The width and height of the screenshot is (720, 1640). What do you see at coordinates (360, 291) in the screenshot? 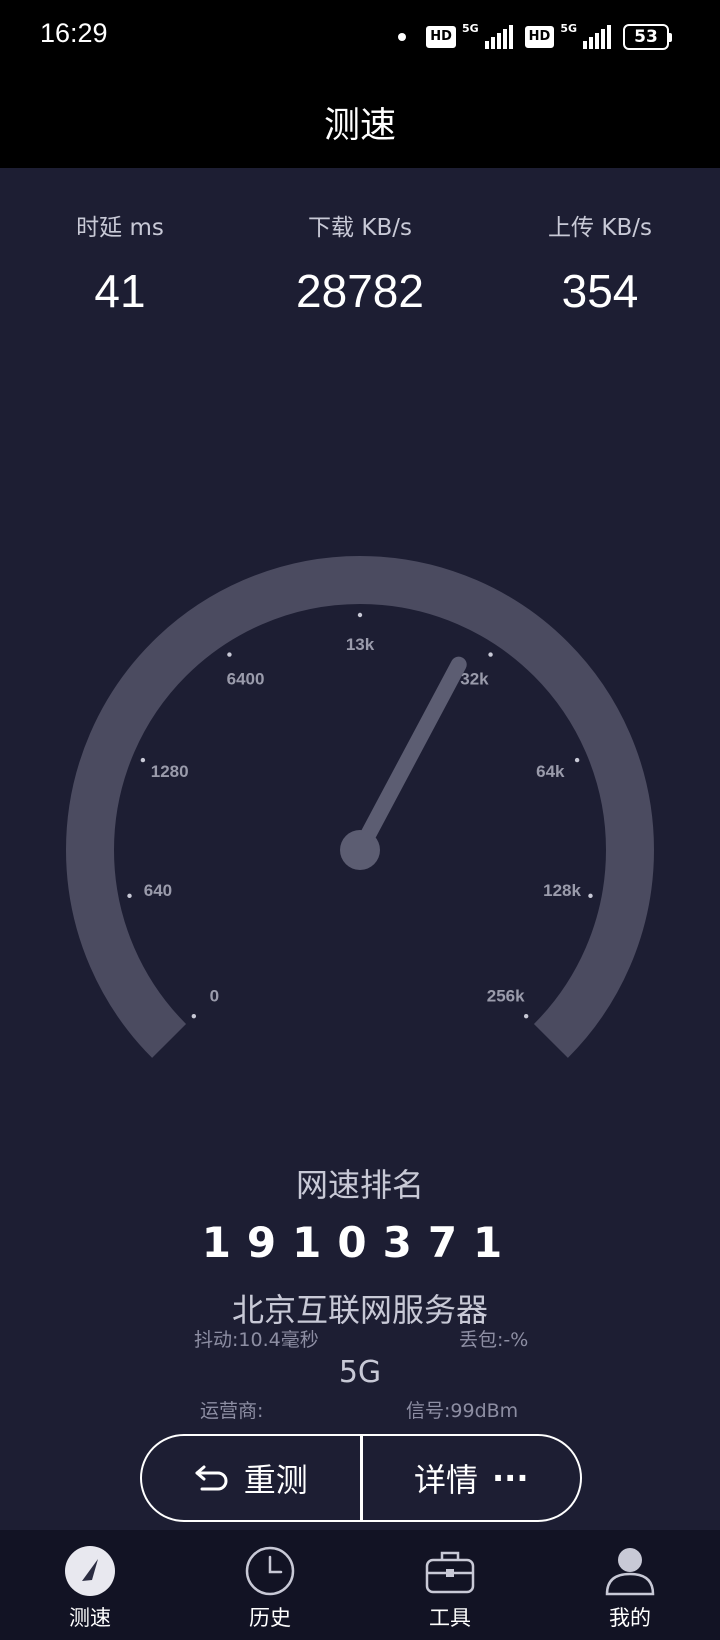
I see `download-value: 28782` at bounding box center [360, 291].